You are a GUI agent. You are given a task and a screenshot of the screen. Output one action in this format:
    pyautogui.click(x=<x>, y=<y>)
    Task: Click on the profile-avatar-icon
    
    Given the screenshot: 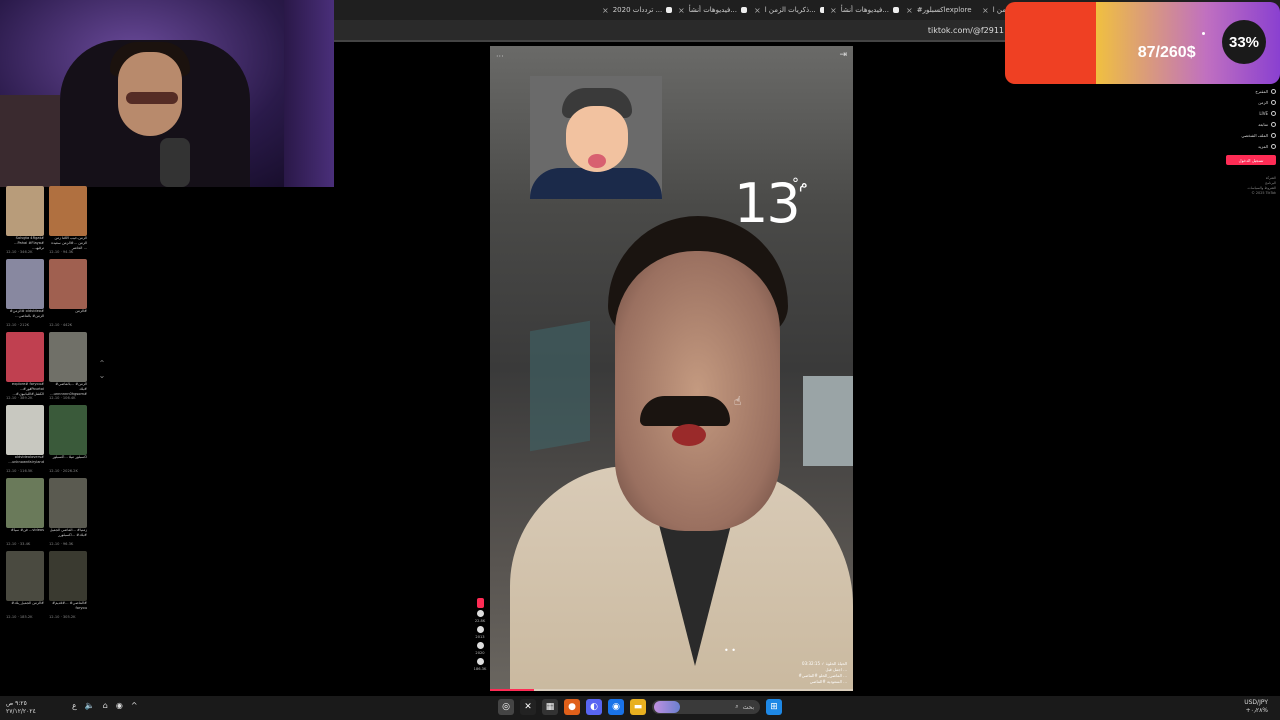 What is the action you would take?
    pyautogui.click(x=480, y=603)
    